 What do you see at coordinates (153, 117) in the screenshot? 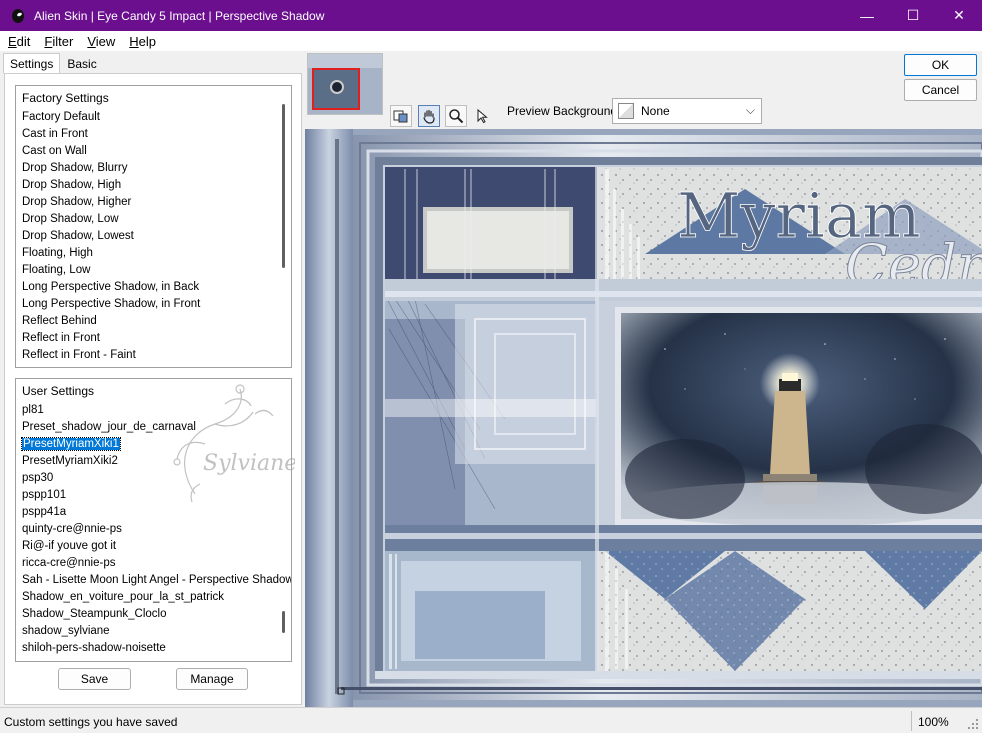
I see `factory-preset-item: Factory Default` at bounding box center [153, 117].